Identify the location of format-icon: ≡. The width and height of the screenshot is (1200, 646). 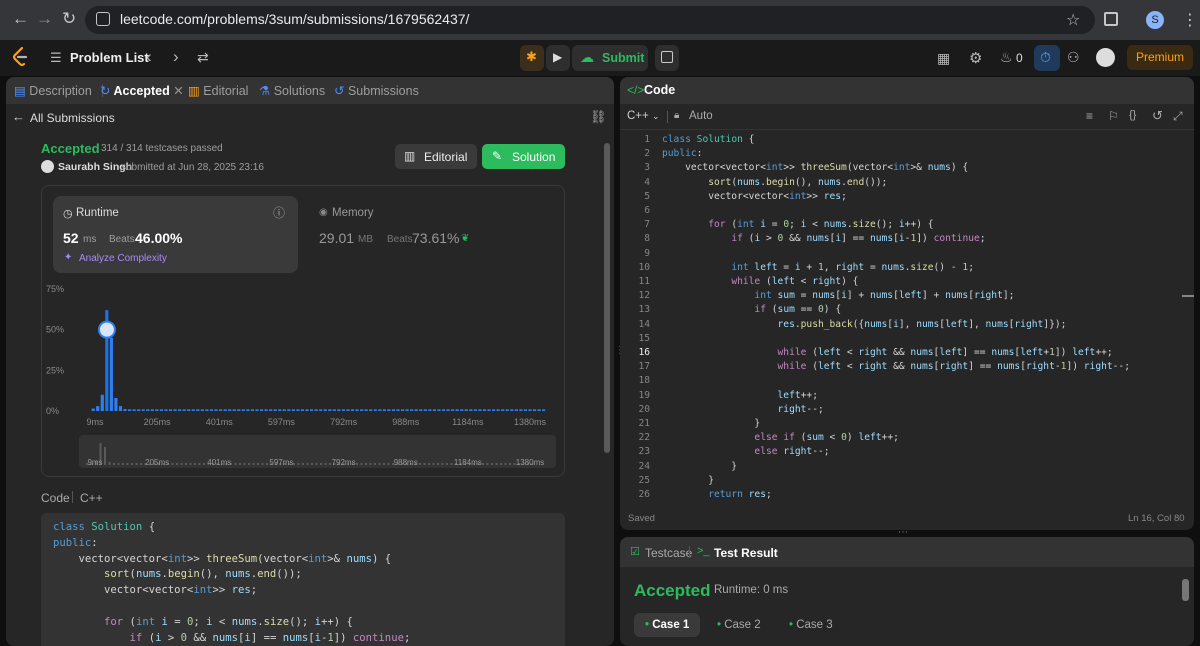
(1089, 116).